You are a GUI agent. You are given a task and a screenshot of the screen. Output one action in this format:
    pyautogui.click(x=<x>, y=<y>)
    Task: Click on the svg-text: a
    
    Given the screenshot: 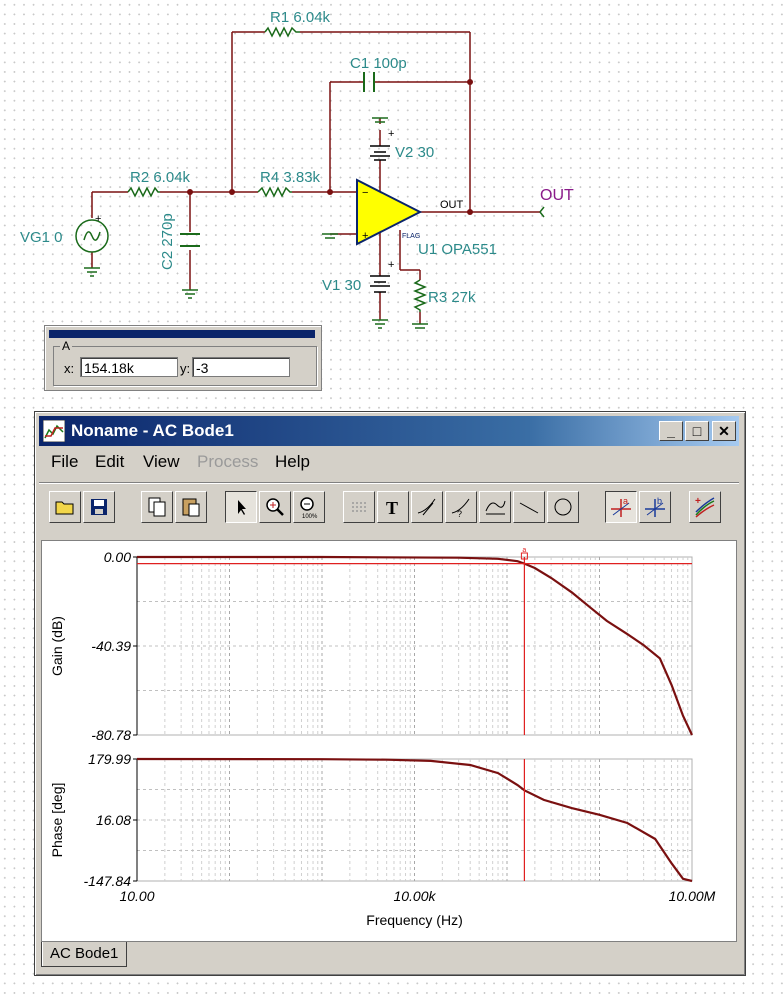 What is the action you would take?
    pyautogui.click(x=625, y=501)
    